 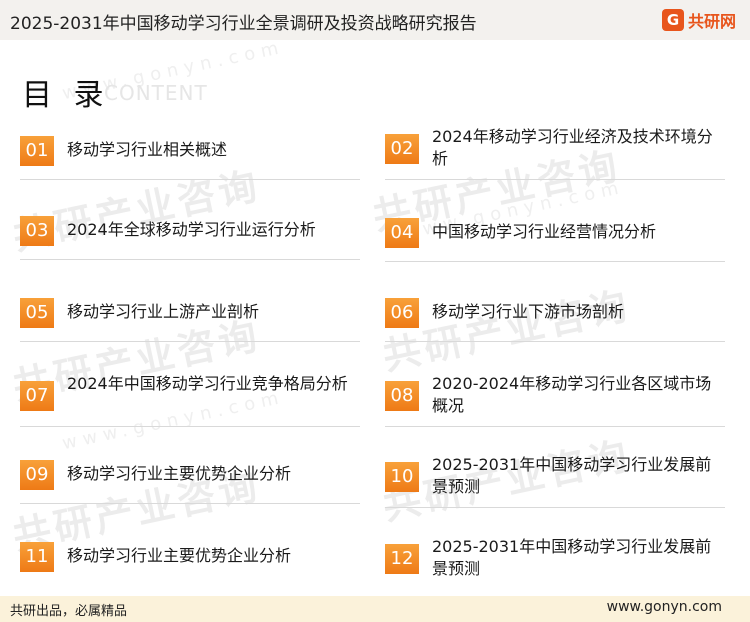 What do you see at coordinates (37, 396) in the screenshot?
I see `toc-item-number: 07` at bounding box center [37, 396].